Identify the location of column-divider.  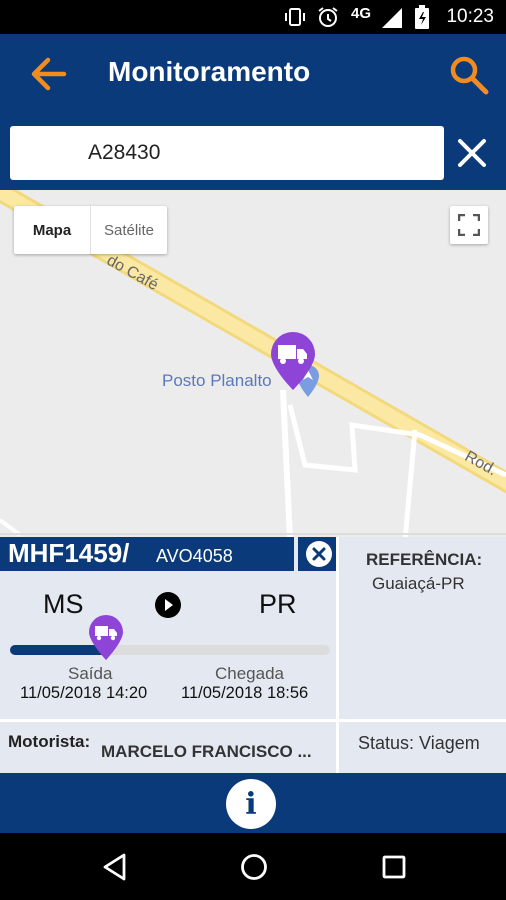
(337, 655).